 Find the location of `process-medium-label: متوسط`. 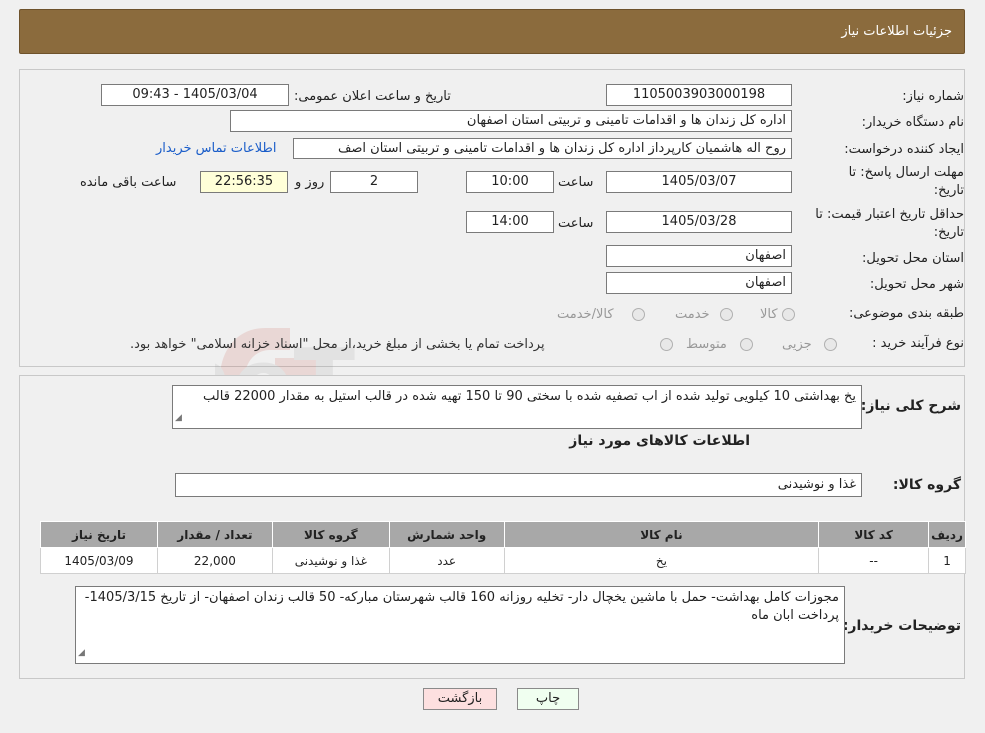

process-medium-label: متوسط is located at coordinates (706, 344).